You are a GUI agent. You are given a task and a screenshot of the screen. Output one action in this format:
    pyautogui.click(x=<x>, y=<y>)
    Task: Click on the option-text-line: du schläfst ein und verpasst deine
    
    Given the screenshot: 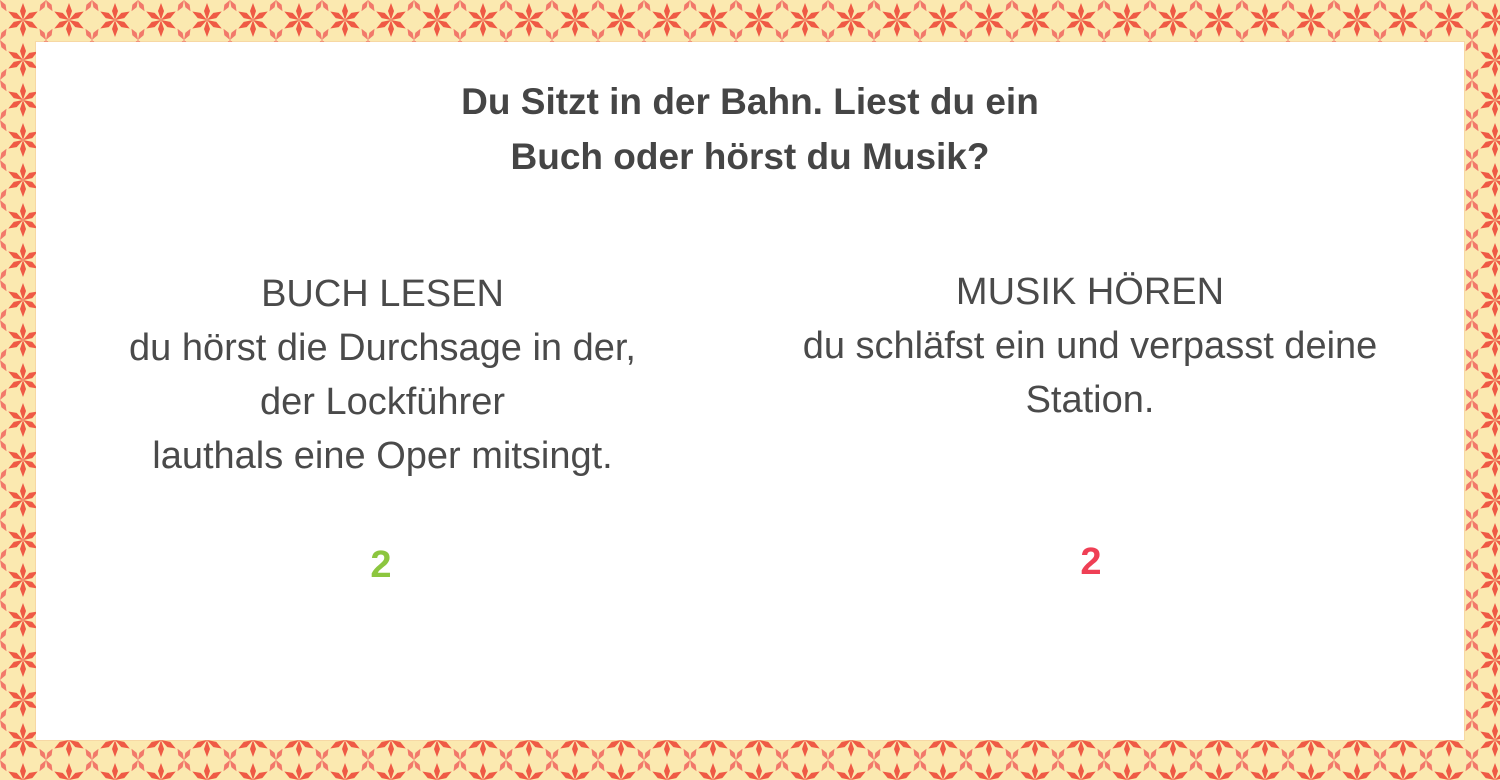 What is the action you would take?
    pyautogui.click(x=1090, y=346)
    